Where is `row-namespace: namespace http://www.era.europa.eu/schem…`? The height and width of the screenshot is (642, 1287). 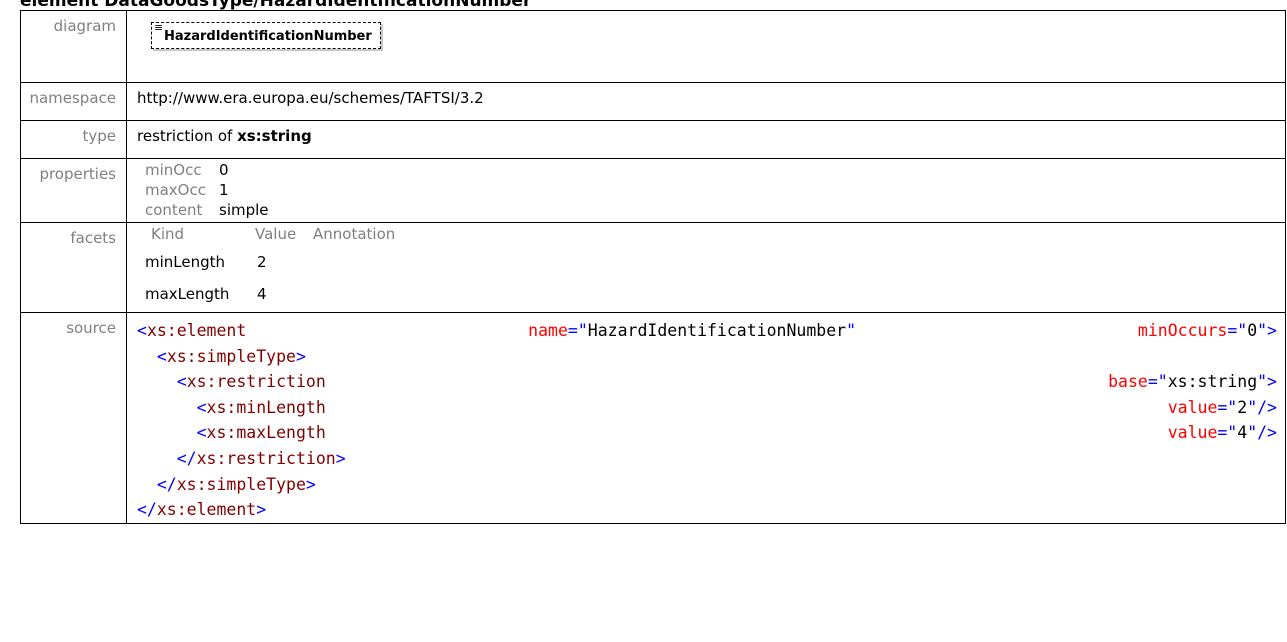
row-namespace: namespace http://www.era.europa.eu/schem… is located at coordinates (653, 101).